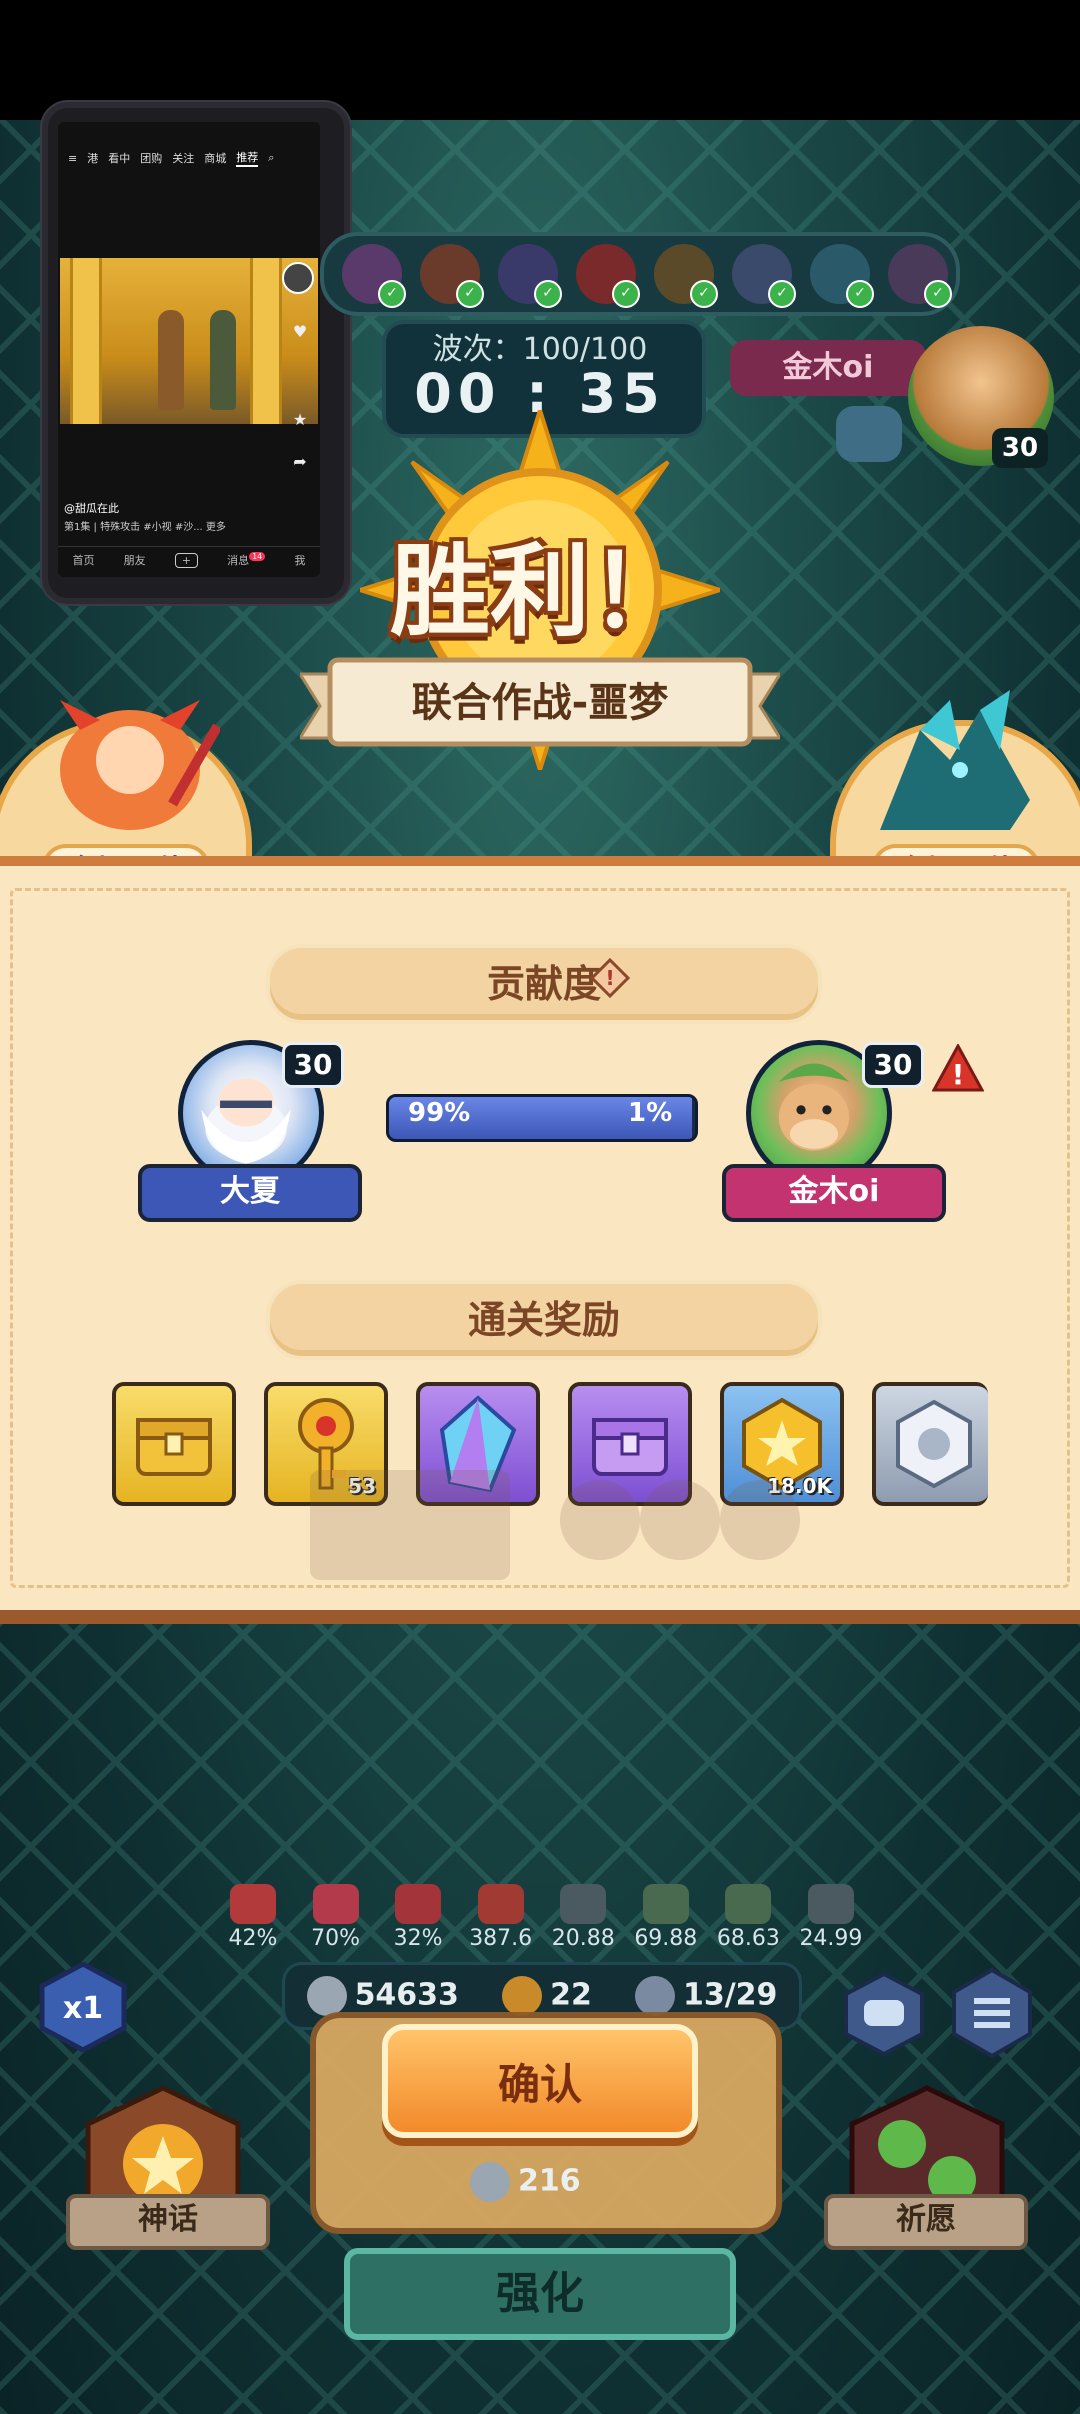 This screenshot has width=1080, height=2414. What do you see at coordinates (253, 1904) in the screenshot?
I see `crit-icon` at bounding box center [253, 1904].